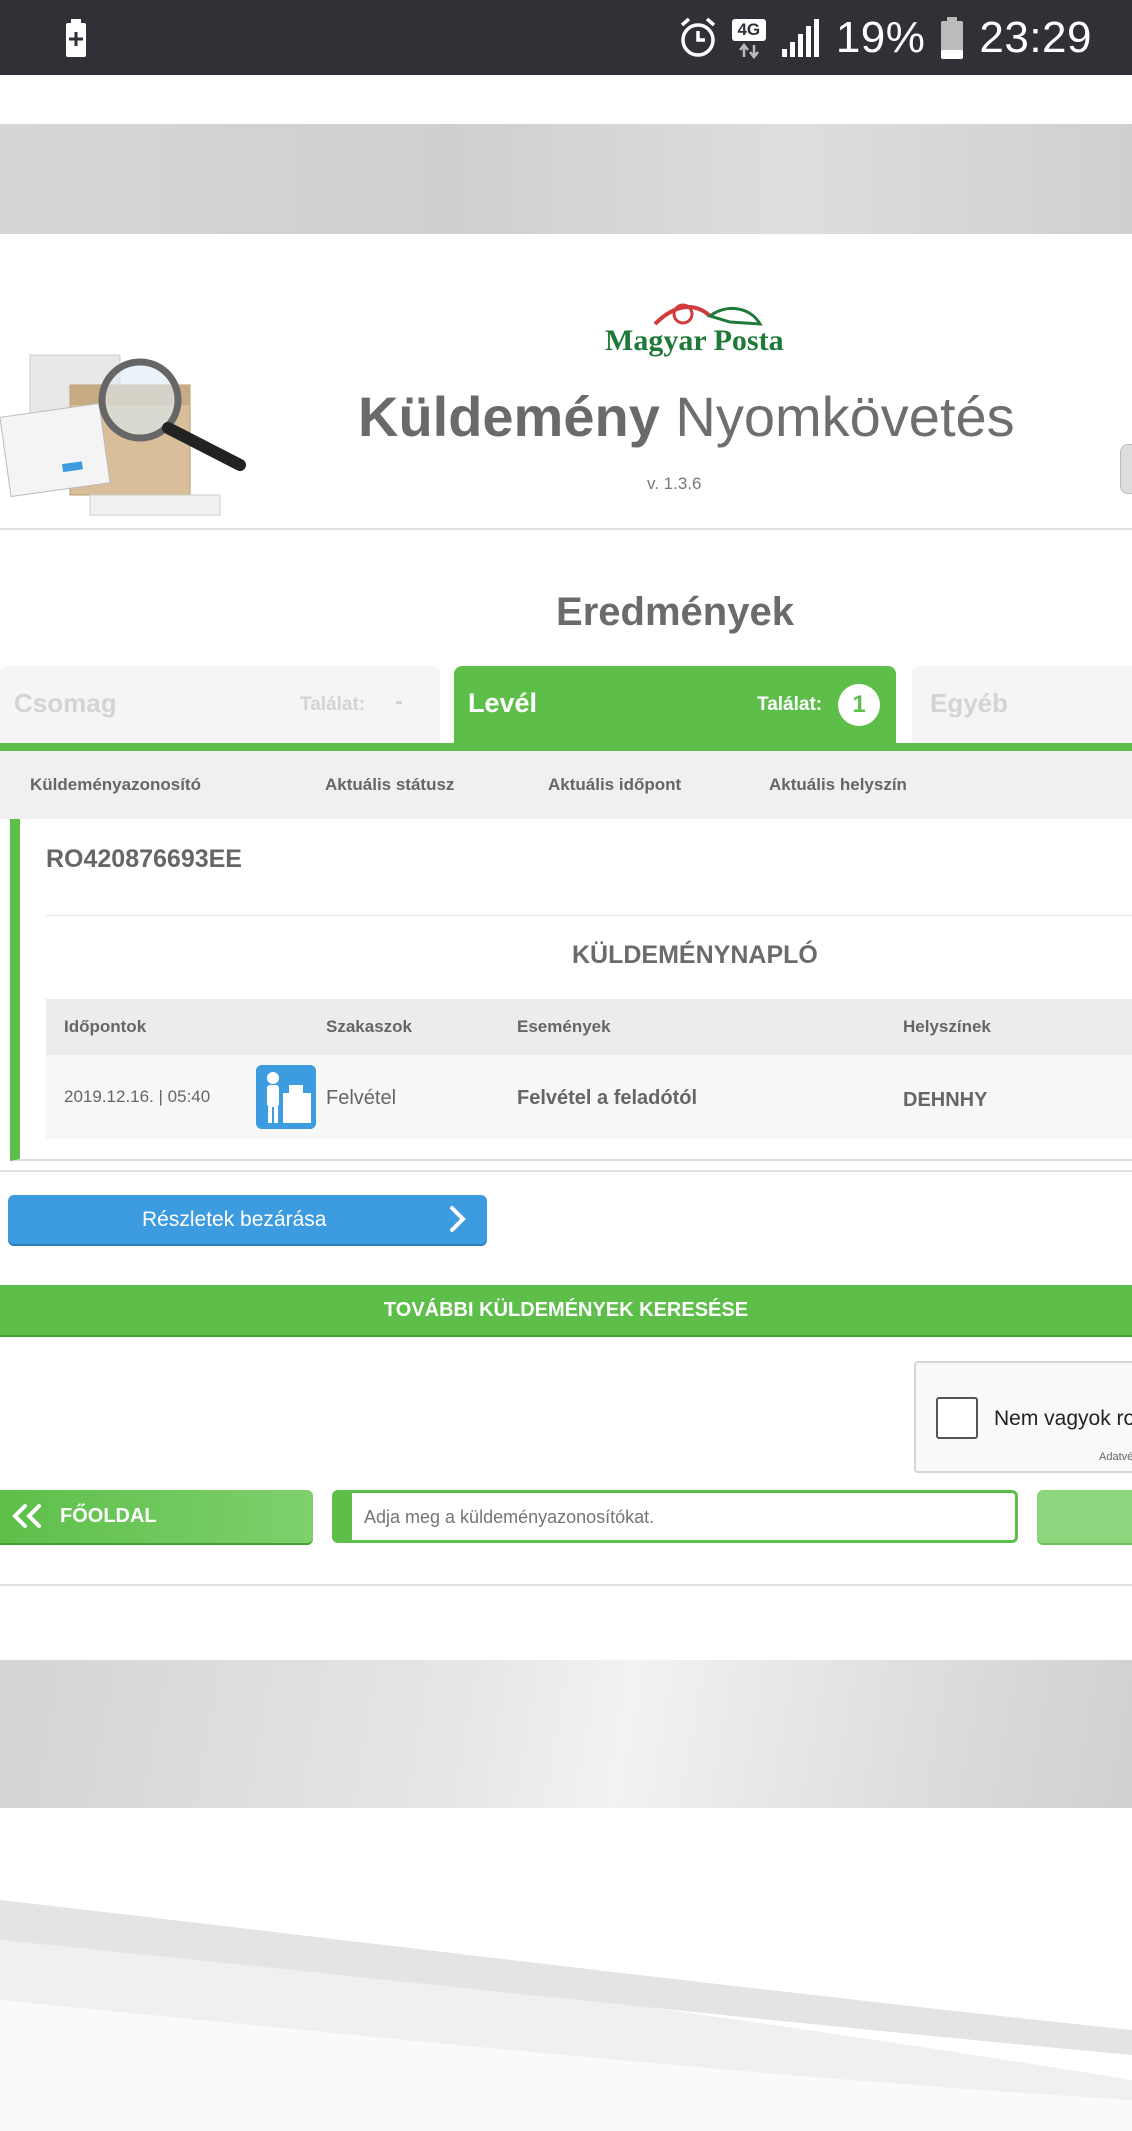 The height and width of the screenshot is (2131, 1132). Describe the element at coordinates (564, 1026) in the screenshot. I see `log-column-header: Események` at that location.